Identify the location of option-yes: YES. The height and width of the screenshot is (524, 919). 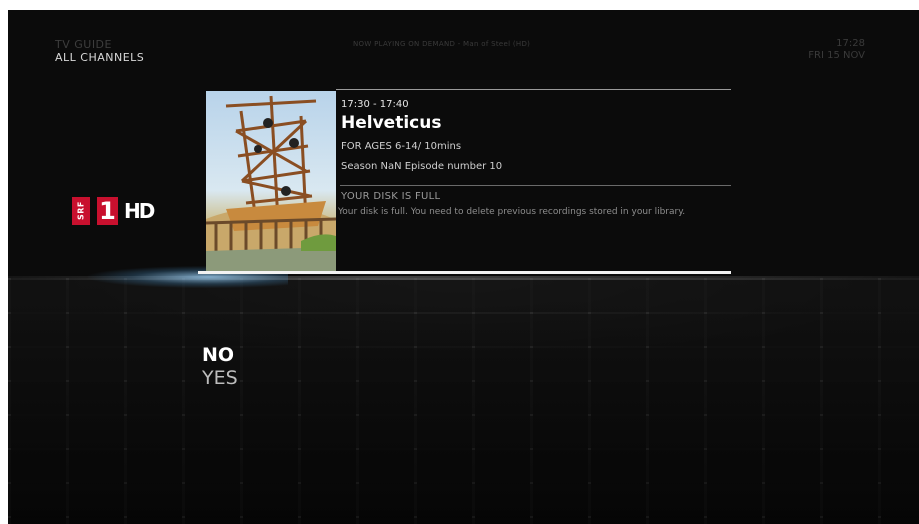
(220, 378).